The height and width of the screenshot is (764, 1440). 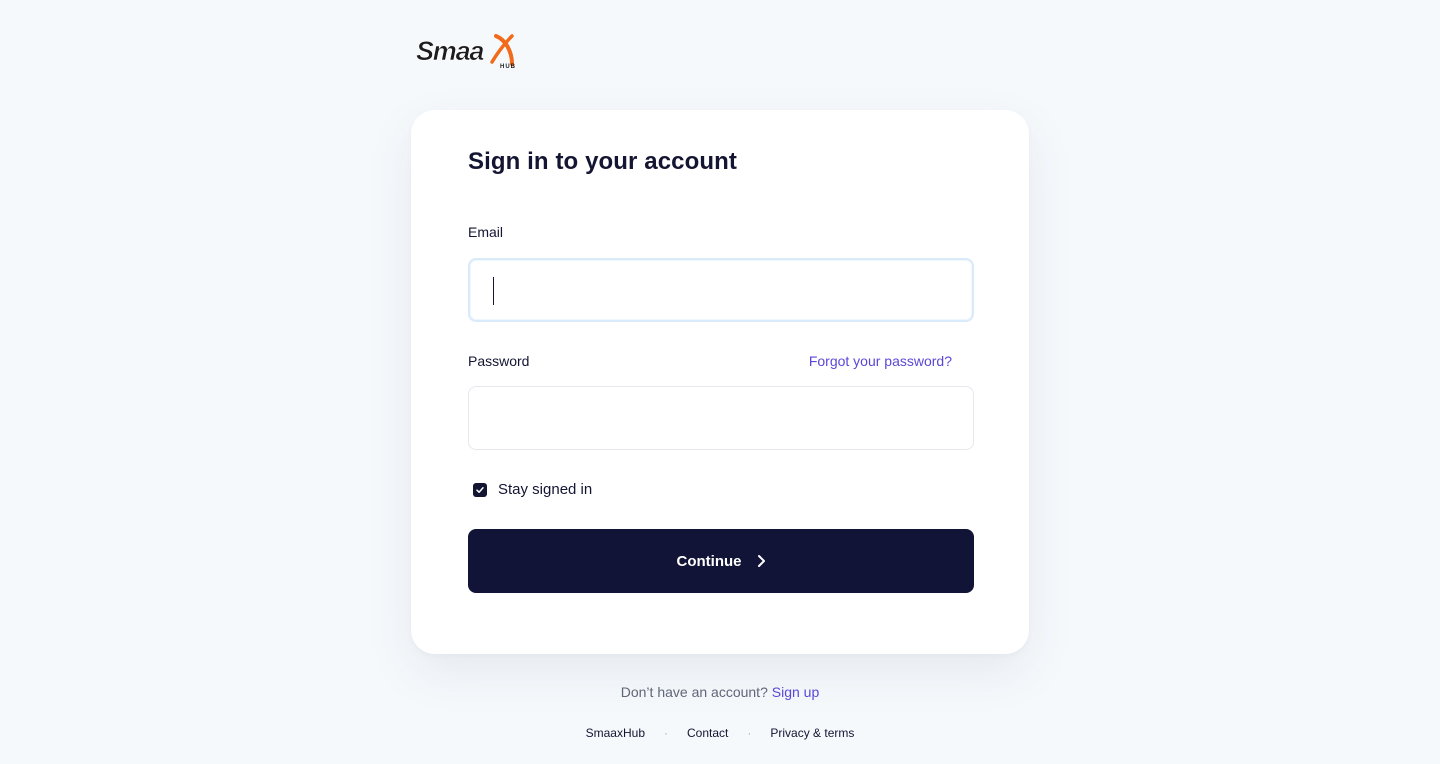 What do you see at coordinates (707, 733) in the screenshot?
I see `footer-link-contact: Contact` at bounding box center [707, 733].